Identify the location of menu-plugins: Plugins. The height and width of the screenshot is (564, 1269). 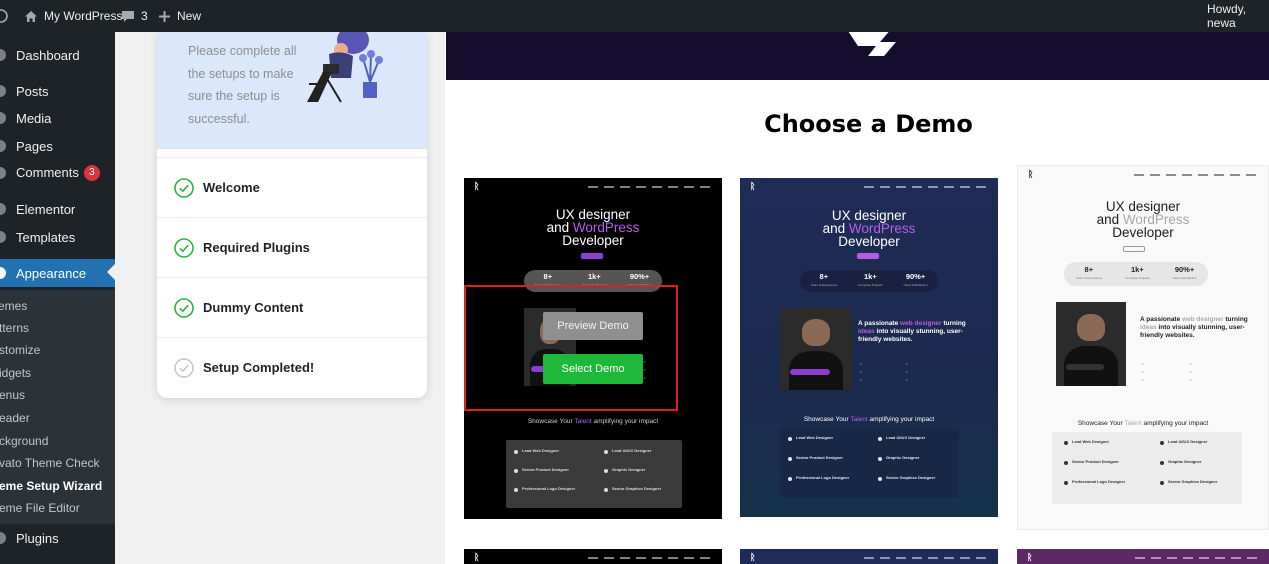
(57, 538).